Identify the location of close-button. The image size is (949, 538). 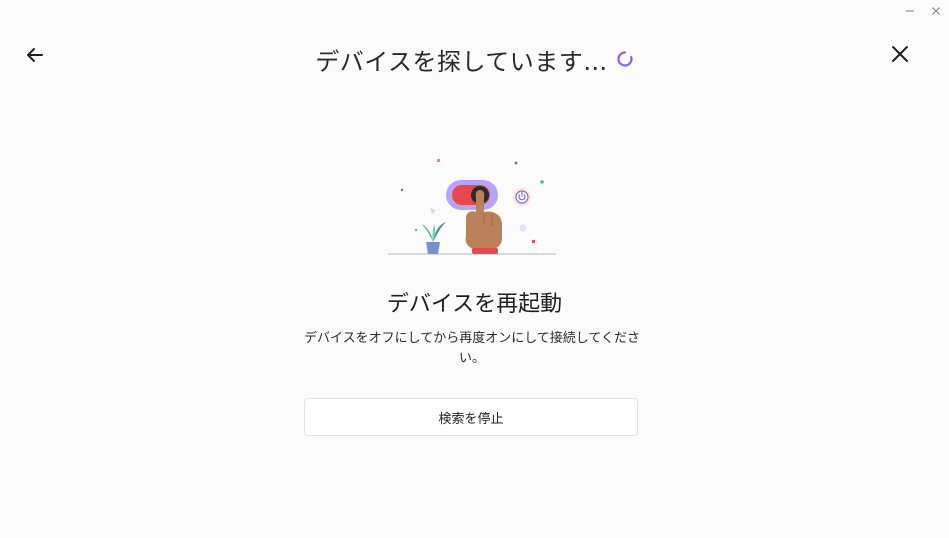
(900, 54).